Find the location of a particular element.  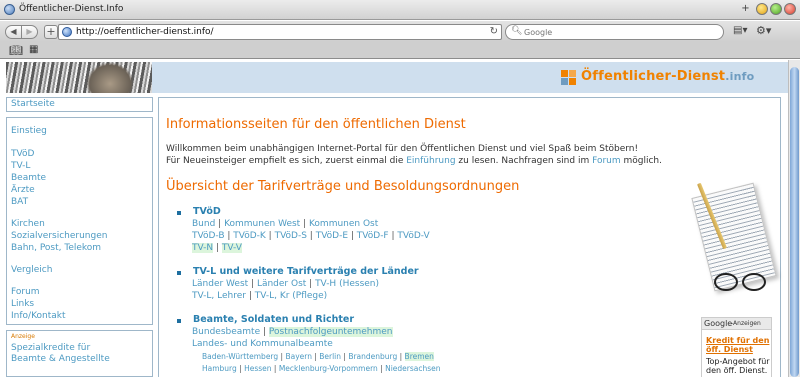

link-tvl-kr-pflege: TV-L, Kr (Pflege) is located at coordinates (291, 296).